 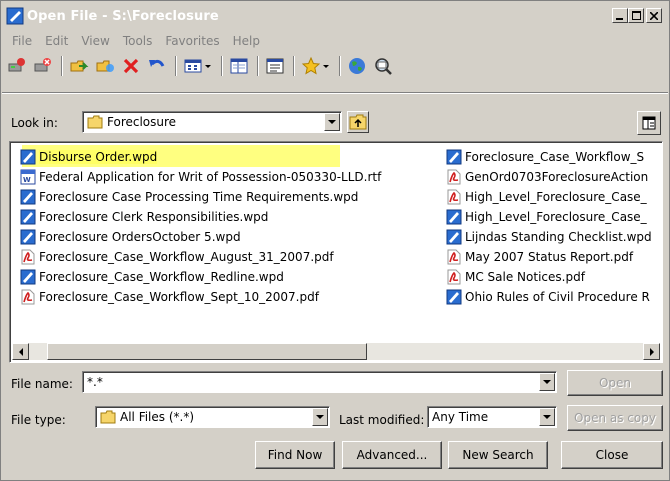 What do you see at coordinates (123, 16) in the screenshot?
I see `window-title: Open File - S:\Foreclosure` at bounding box center [123, 16].